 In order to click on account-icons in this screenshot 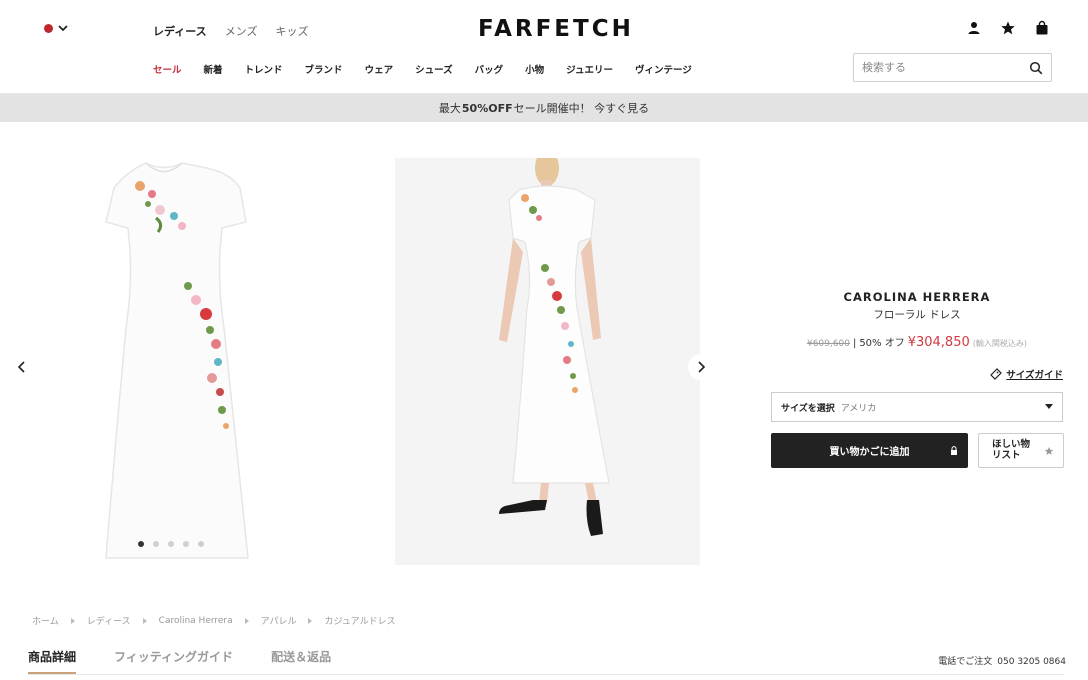, I will do `click(1008, 28)`.